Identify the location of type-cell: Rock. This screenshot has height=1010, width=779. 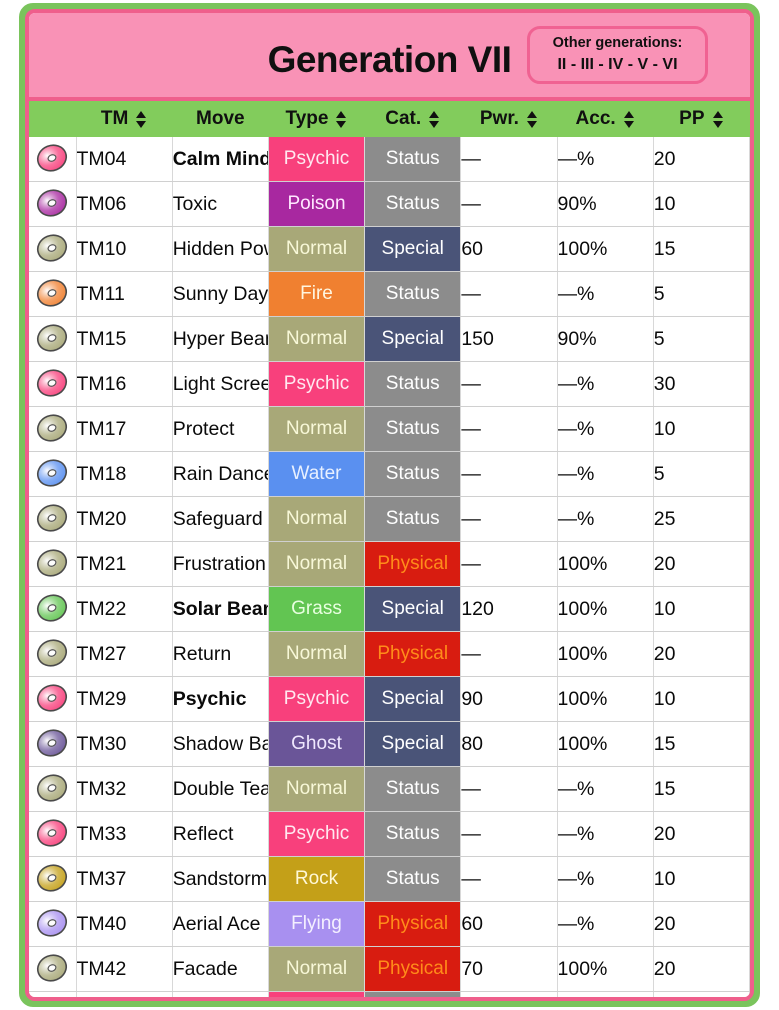
(317, 879).